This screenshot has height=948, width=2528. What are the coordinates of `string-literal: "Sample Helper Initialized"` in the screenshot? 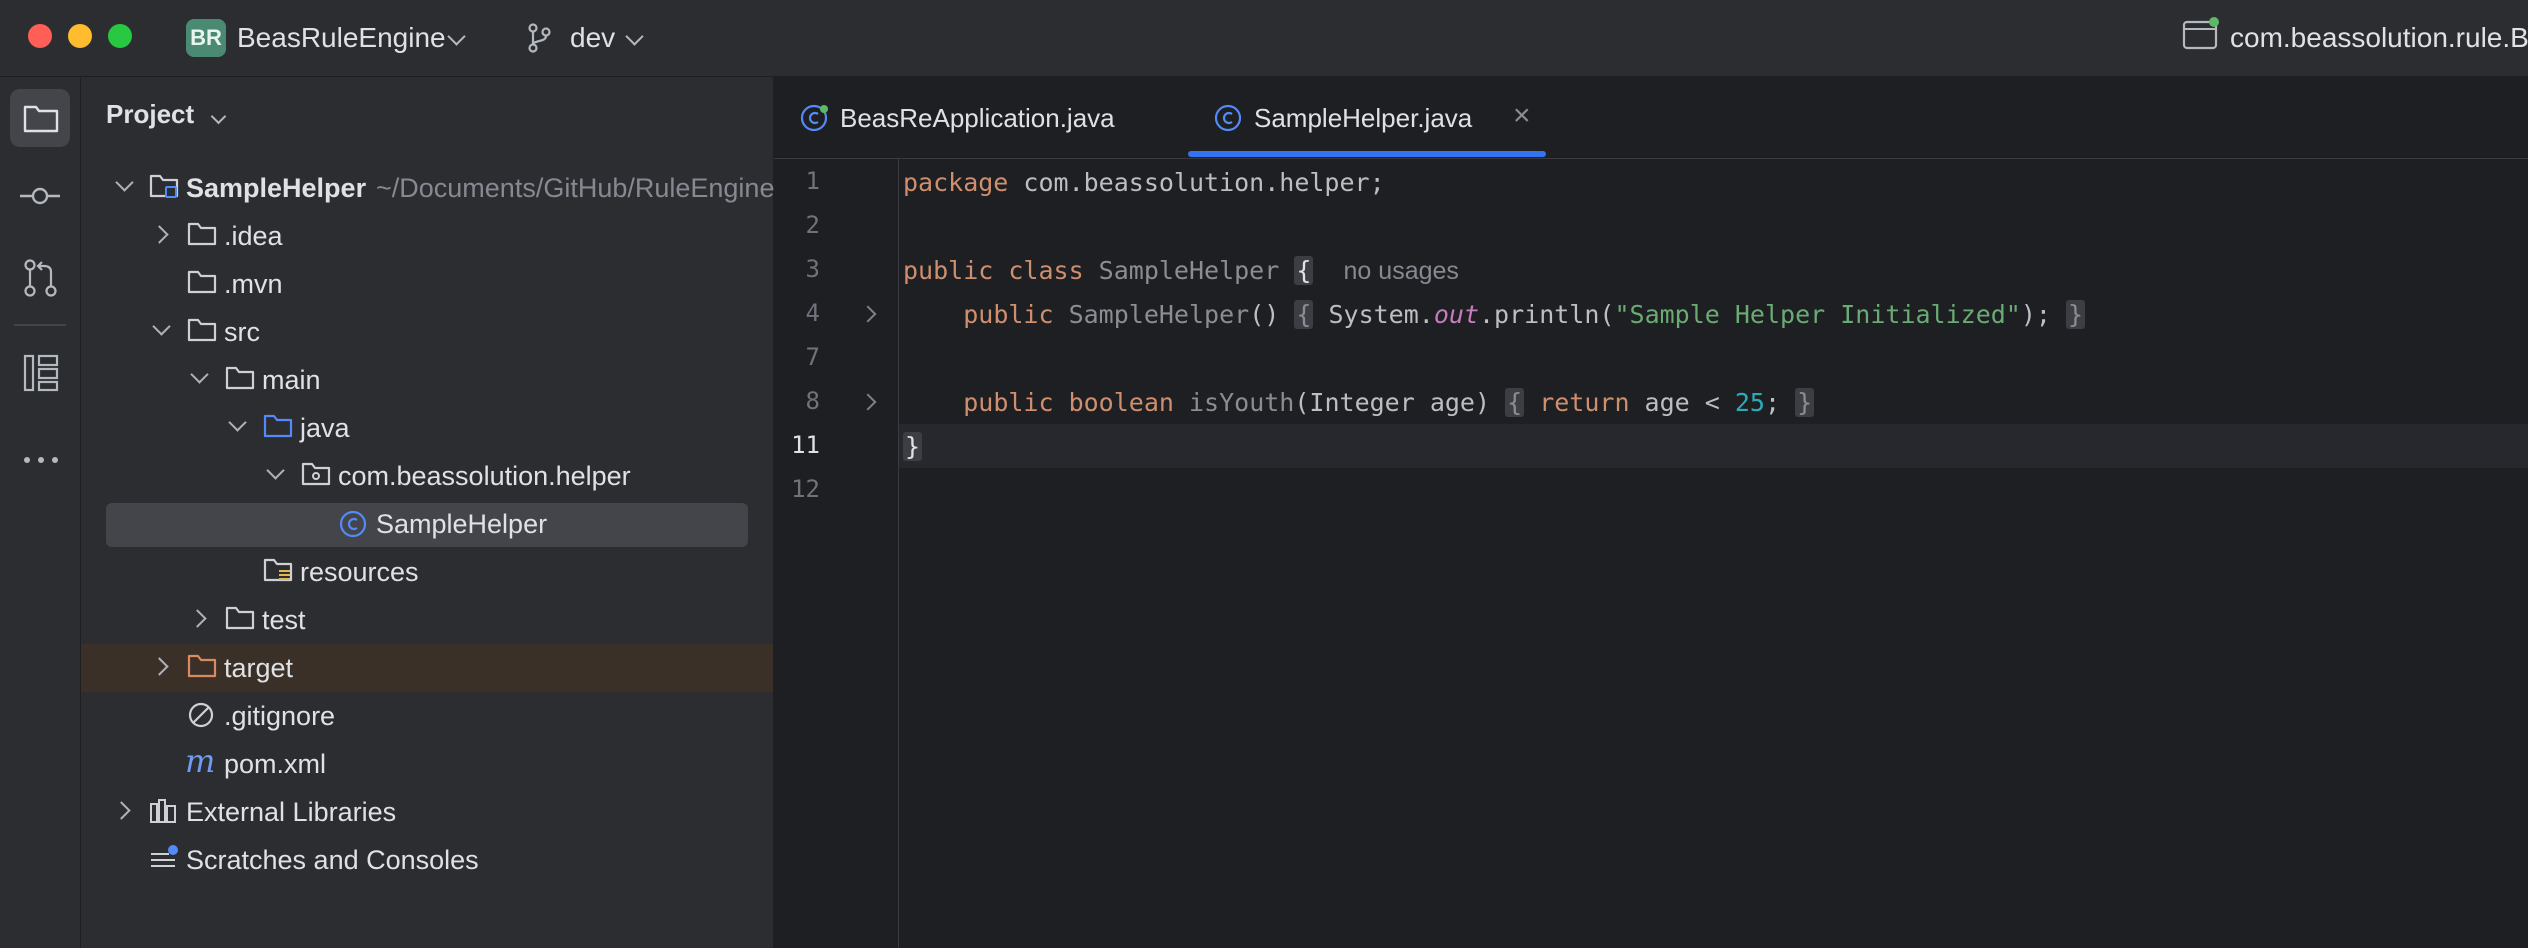 It's located at (1817, 314).